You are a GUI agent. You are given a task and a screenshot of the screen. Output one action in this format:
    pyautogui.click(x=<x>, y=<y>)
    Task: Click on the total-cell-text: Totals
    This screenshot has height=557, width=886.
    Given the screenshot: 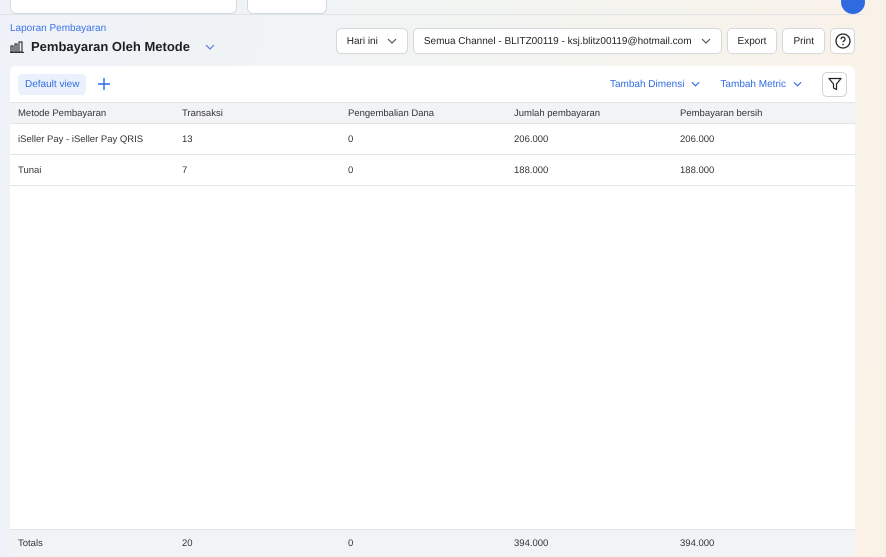 What is the action you would take?
    pyautogui.click(x=31, y=543)
    